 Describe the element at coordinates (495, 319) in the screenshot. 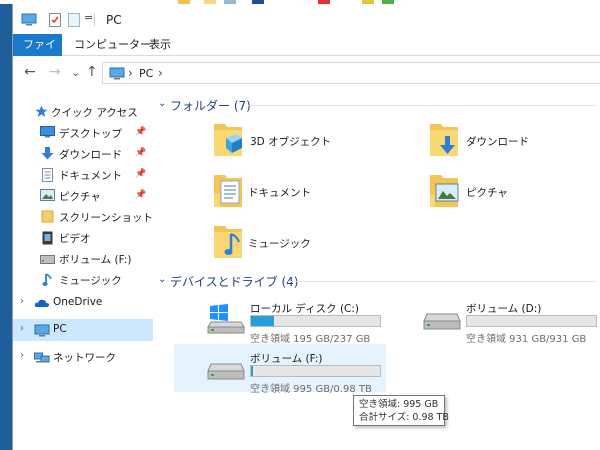

I see `drive-d: ボリューム (D:) 空き領域 931 GB/931 GB` at that location.